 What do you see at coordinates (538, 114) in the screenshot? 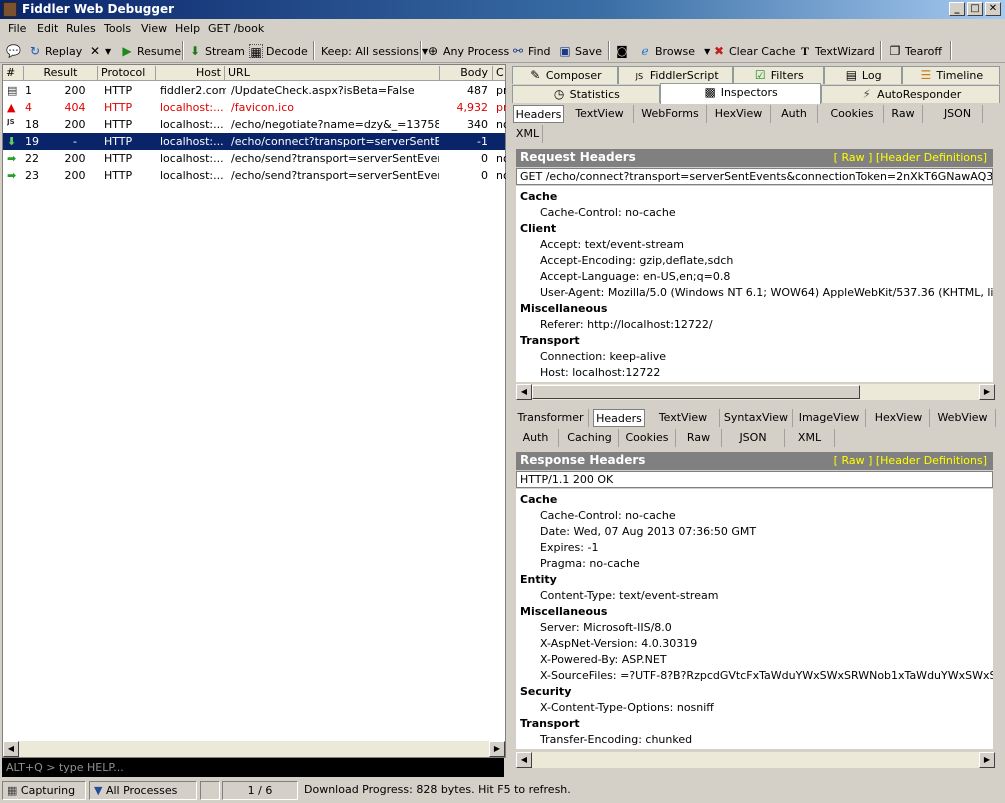
I see `req-tab-headers: Headers` at bounding box center [538, 114].